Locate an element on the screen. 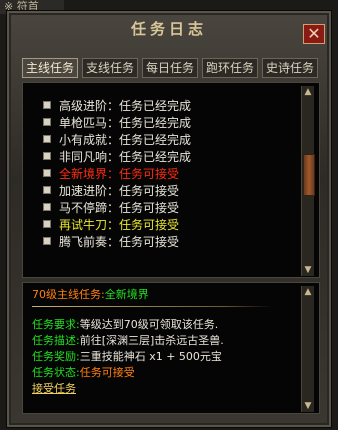 The height and width of the screenshot is (430, 338). tab-epic-quest: 史诗任务 is located at coordinates (290, 68).